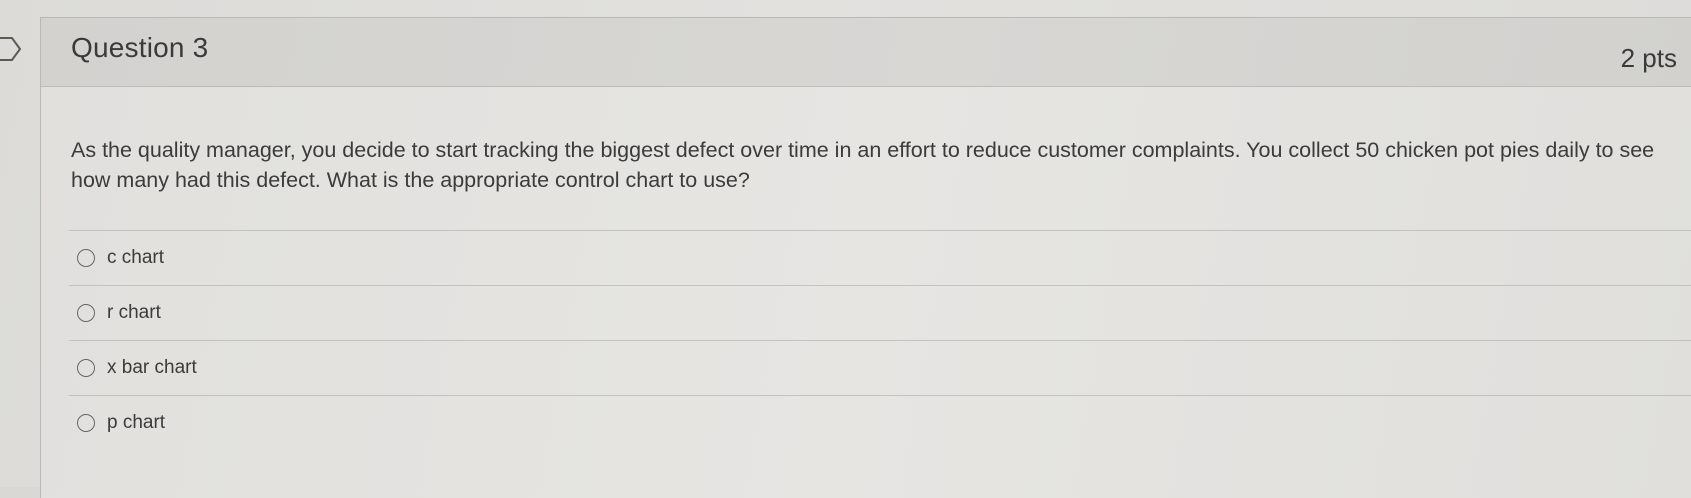 The width and height of the screenshot is (1691, 498). What do you see at coordinates (12, 49) in the screenshot?
I see `bookmark-flag-icon` at bounding box center [12, 49].